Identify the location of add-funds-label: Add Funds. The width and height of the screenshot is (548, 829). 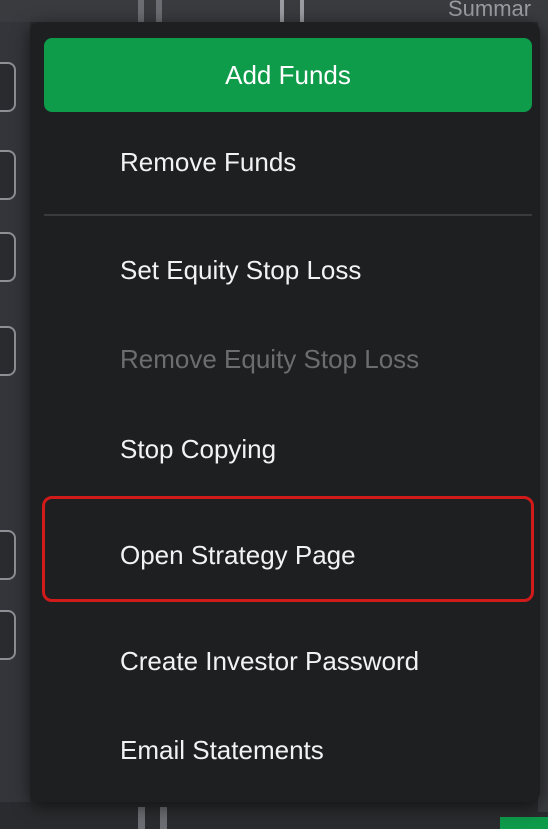
(288, 74).